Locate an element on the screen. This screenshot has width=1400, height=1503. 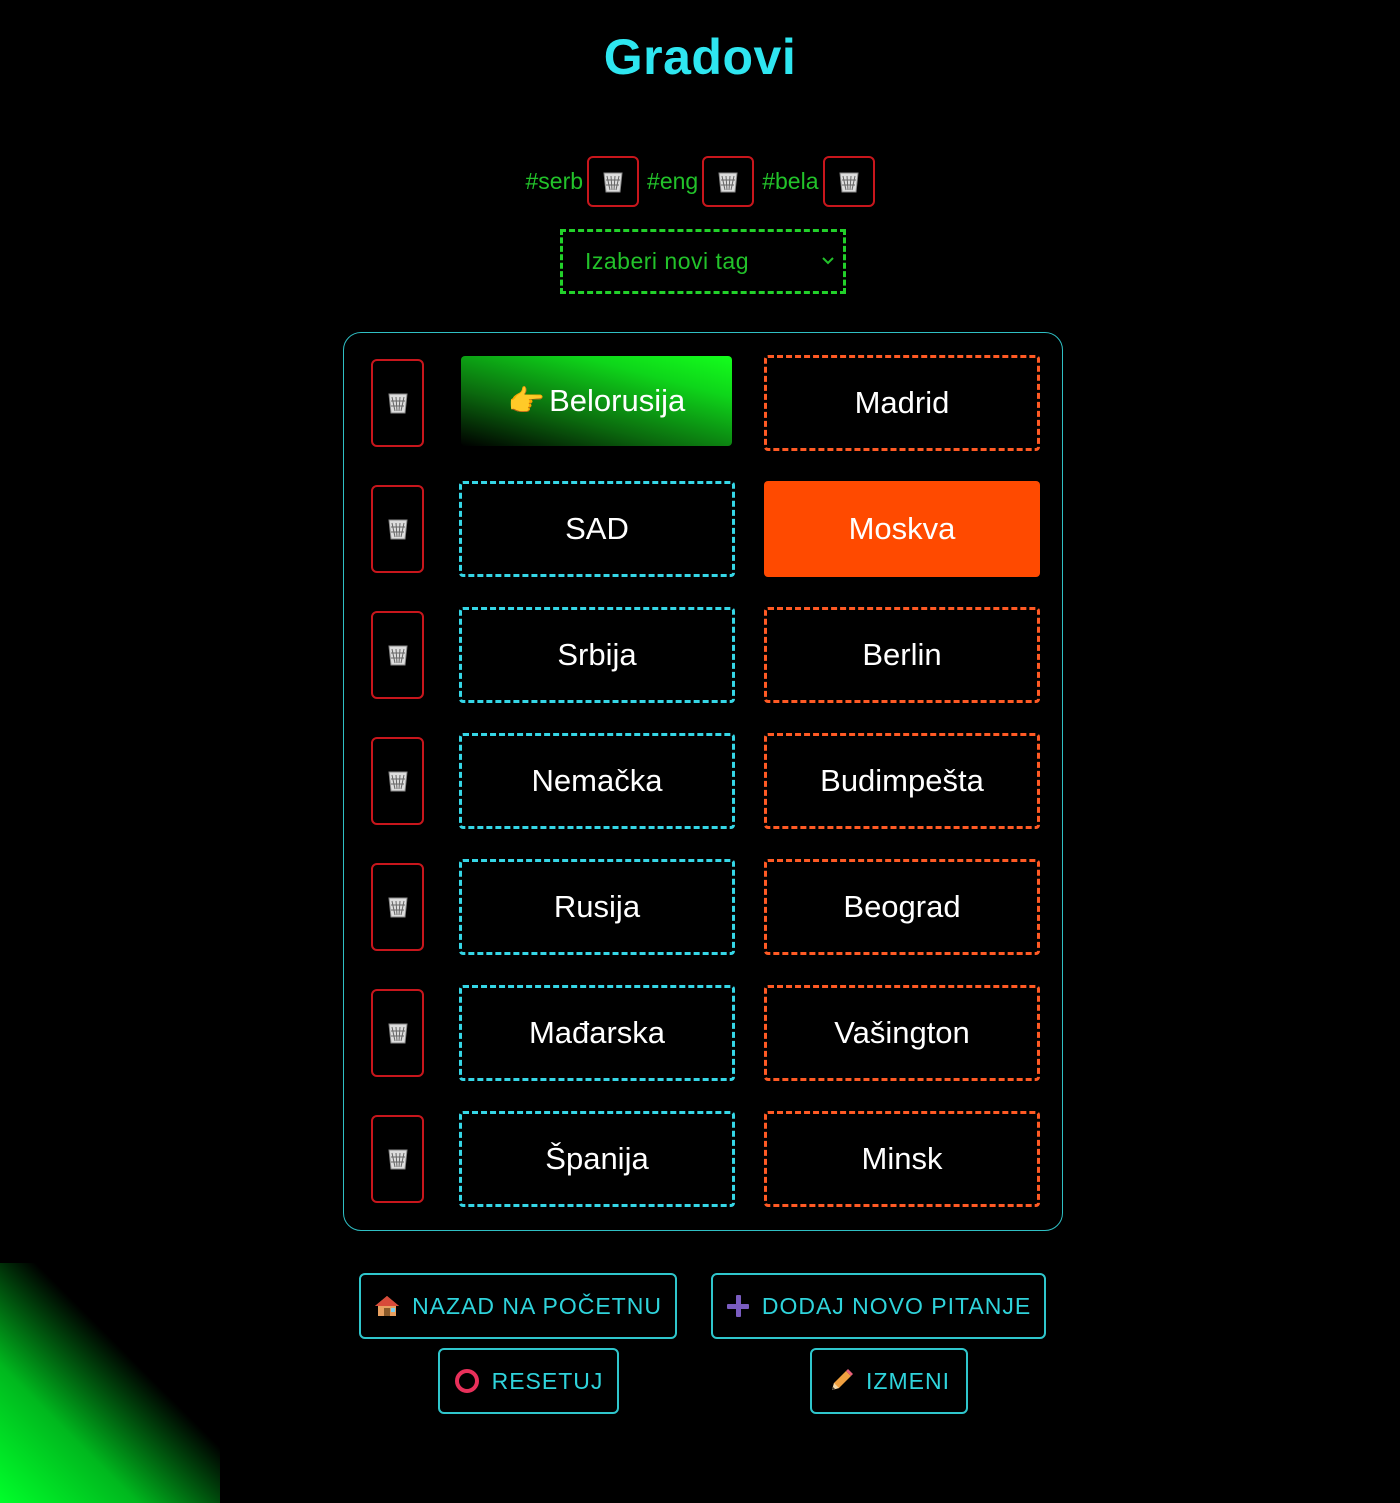
tag-select: Izaberi novi tag is located at coordinates (703, 261).